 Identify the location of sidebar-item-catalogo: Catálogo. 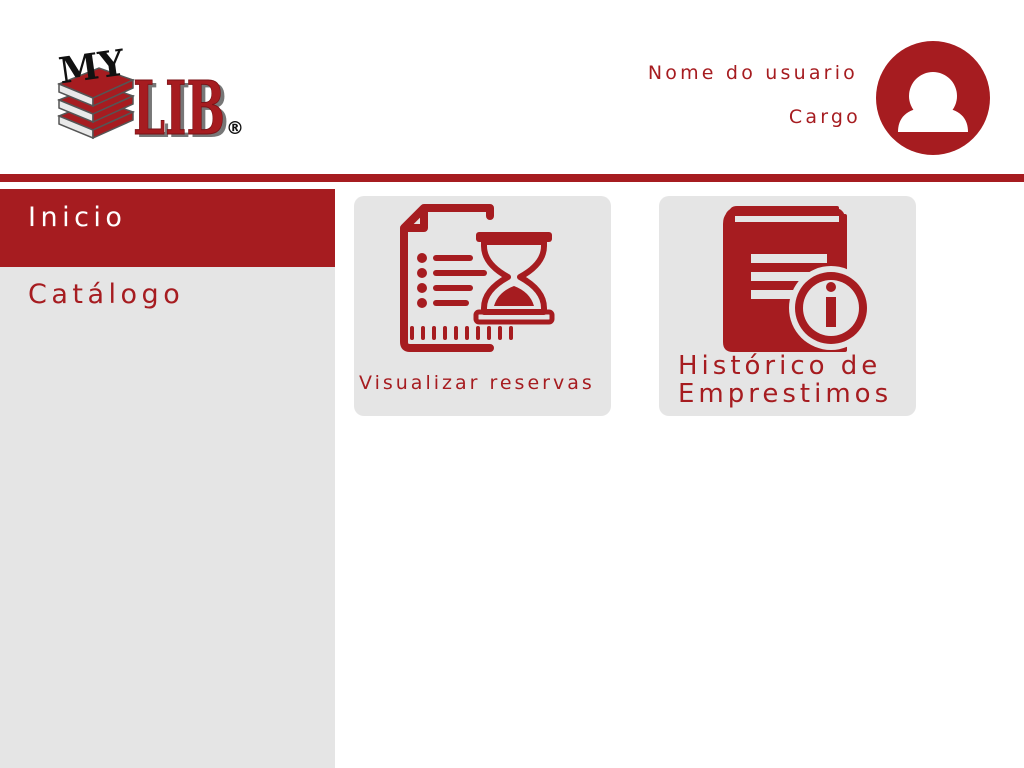
(167, 306).